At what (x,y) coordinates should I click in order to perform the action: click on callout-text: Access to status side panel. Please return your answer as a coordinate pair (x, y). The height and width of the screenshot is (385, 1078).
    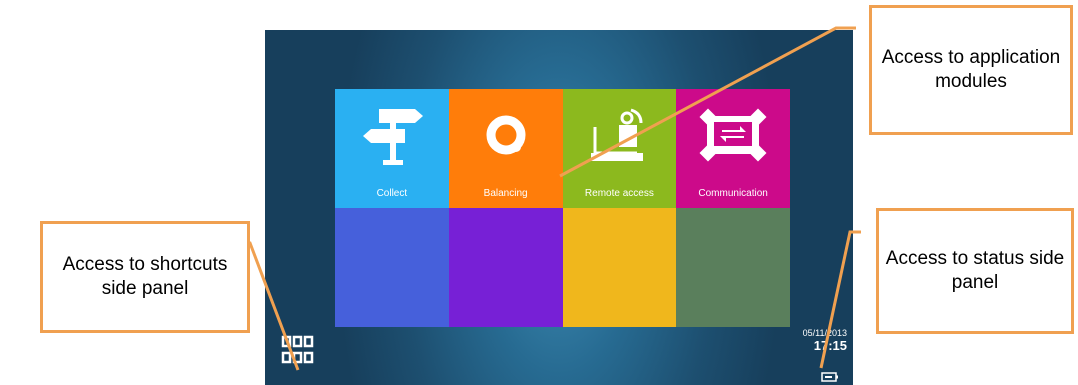
    Looking at the image, I should click on (975, 270).